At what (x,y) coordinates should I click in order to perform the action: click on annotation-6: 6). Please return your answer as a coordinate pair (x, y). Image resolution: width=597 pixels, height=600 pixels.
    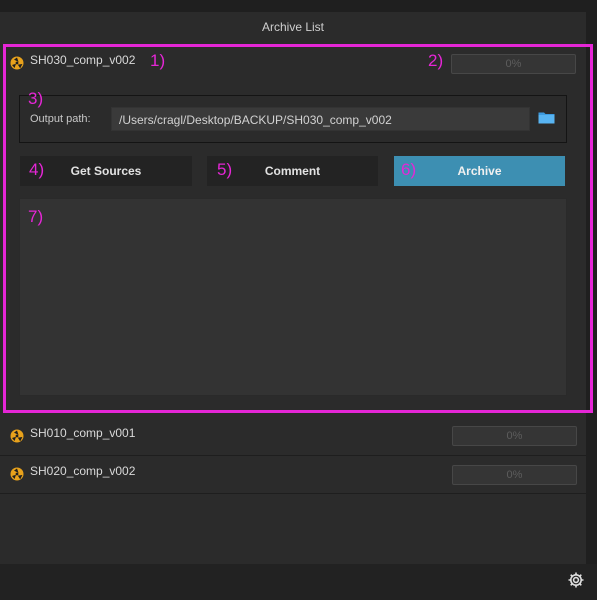
    Looking at the image, I should click on (409, 169).